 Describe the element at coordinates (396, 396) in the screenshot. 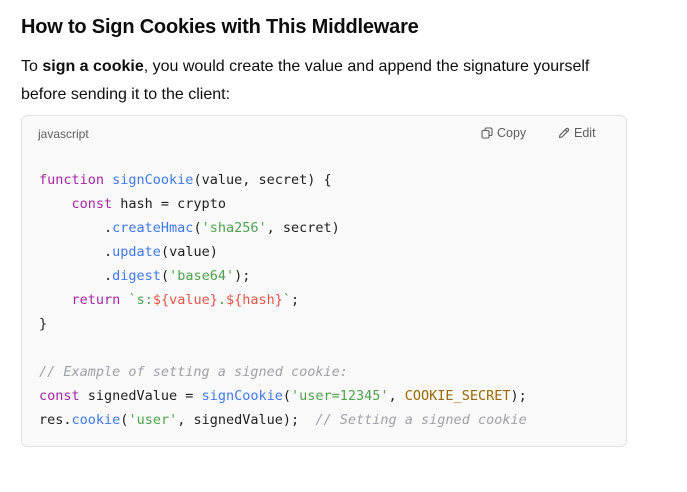

I see `code-token: ,` at that location.